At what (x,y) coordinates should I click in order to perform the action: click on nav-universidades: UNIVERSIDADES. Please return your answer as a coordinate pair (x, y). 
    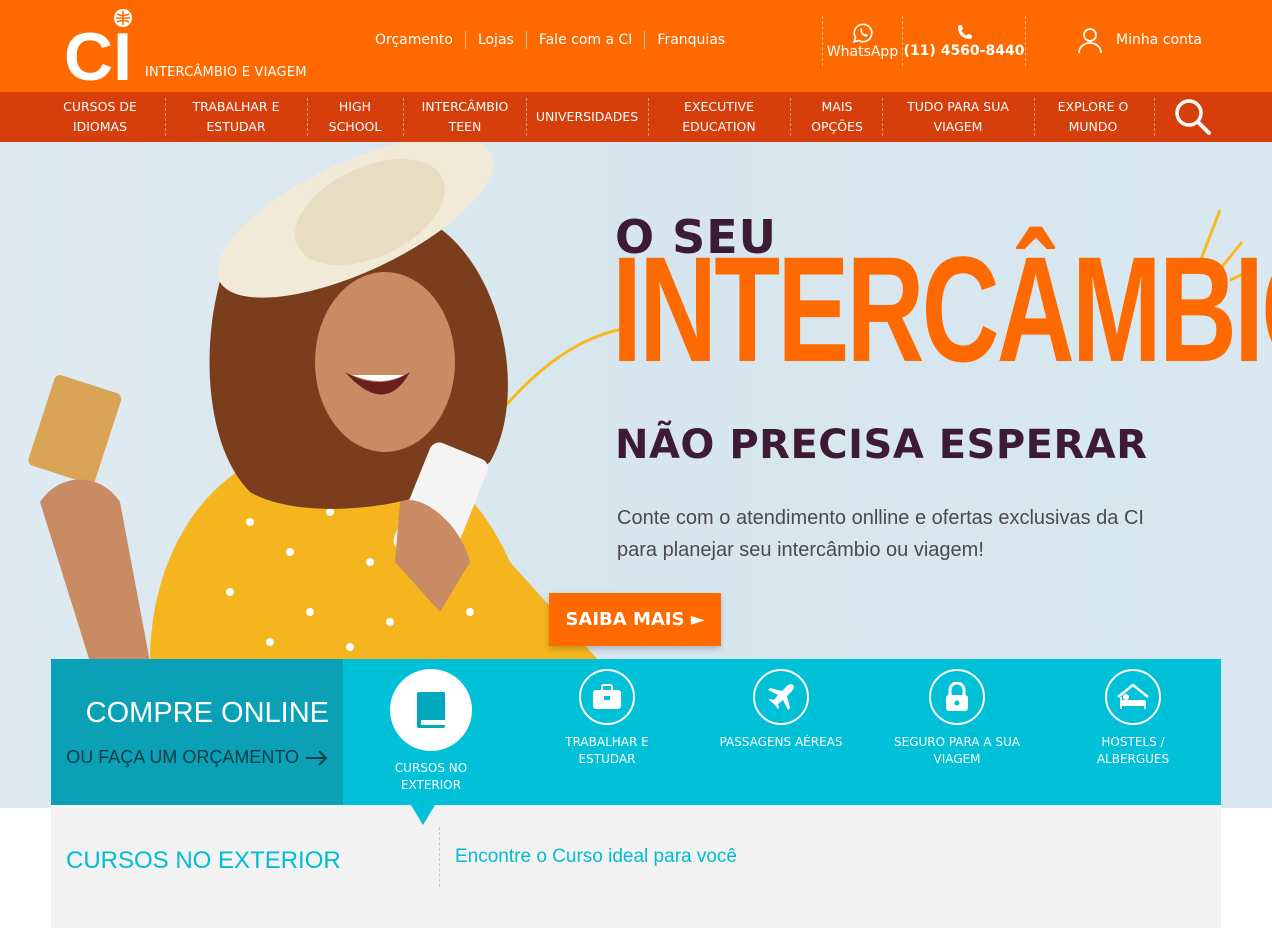
    Looking at the image, I should click on (587, 117).